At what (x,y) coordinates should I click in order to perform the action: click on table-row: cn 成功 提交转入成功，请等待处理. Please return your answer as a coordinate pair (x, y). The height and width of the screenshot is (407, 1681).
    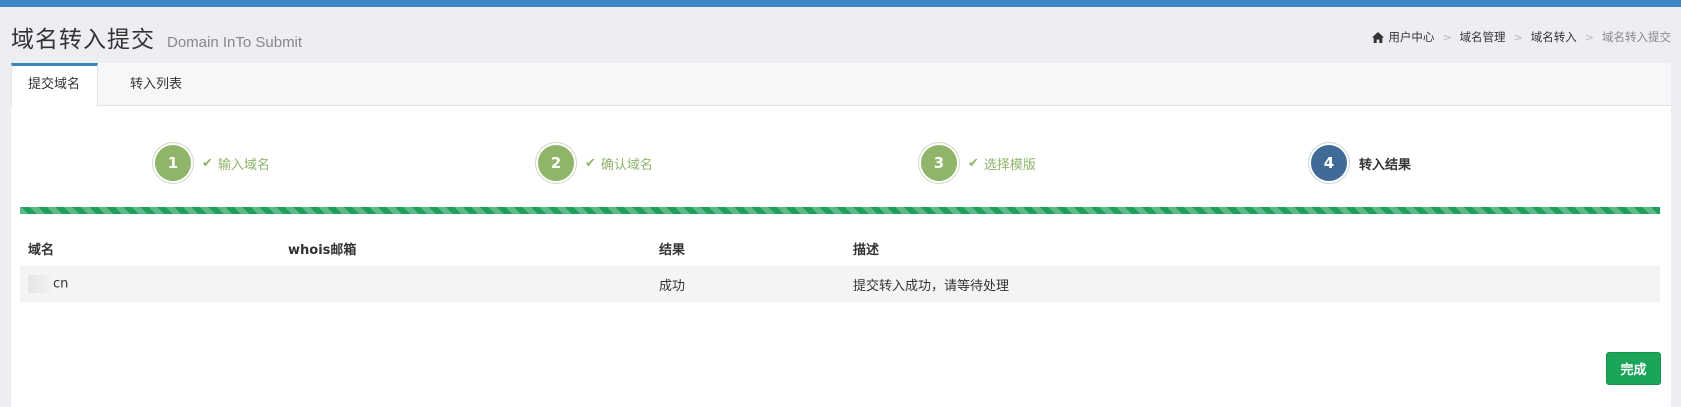
    Looking at the image, I should click on (840, 284).